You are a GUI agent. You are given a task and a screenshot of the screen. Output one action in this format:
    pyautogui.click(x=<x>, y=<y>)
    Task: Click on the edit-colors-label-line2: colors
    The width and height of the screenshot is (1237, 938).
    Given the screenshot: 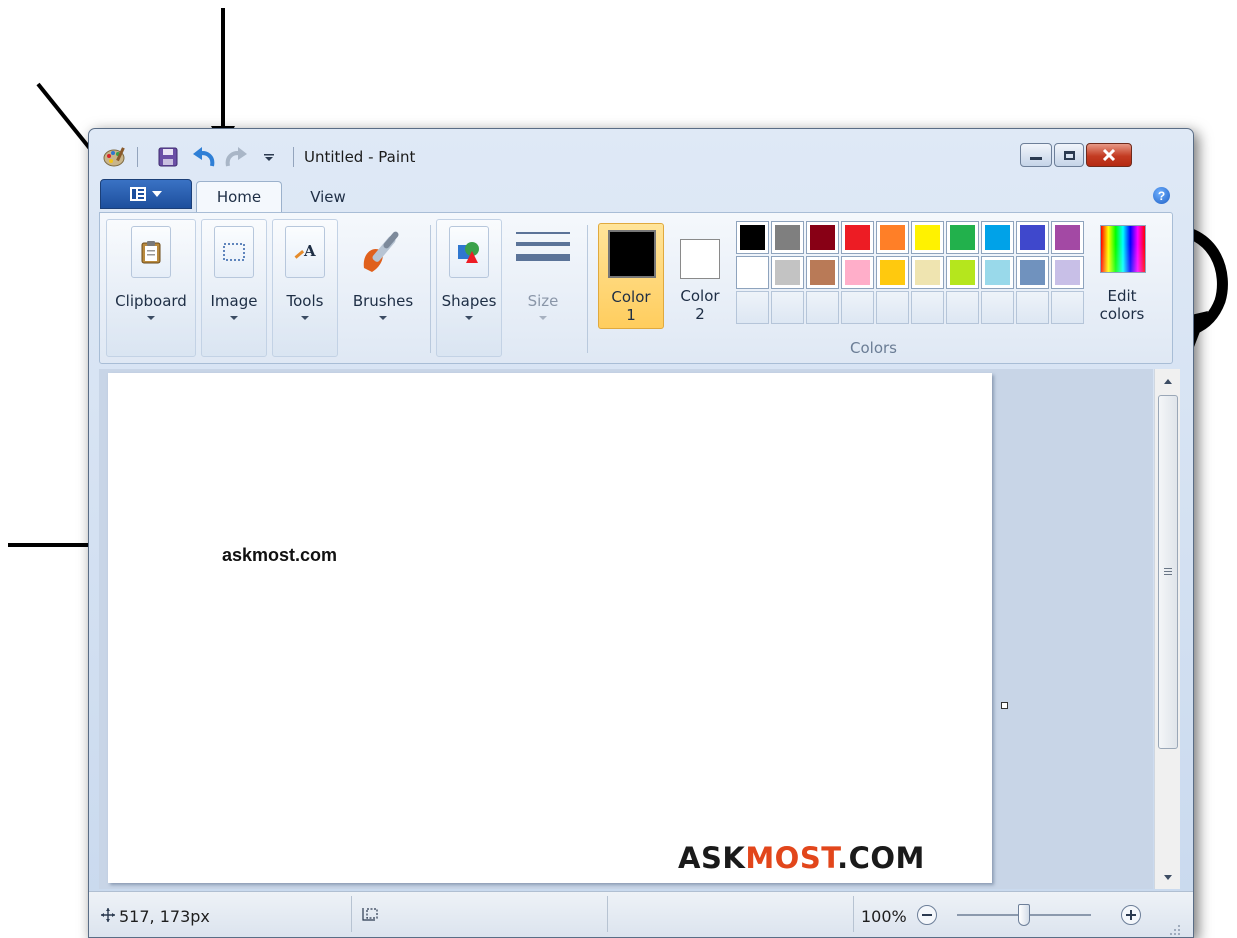 What is the action you would take?
    pyautogui.click(x=1122, y=314)
    